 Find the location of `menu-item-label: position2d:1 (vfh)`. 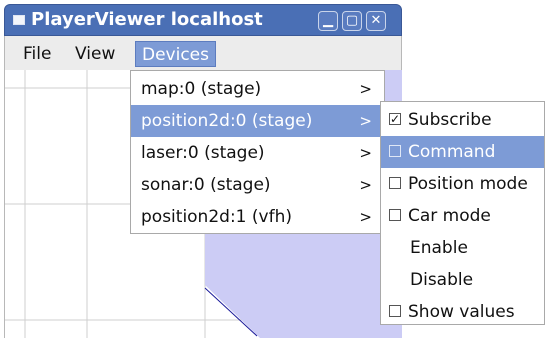

menu-item-label: position2d:1 (vfh) is located at coordinates (216, 217).